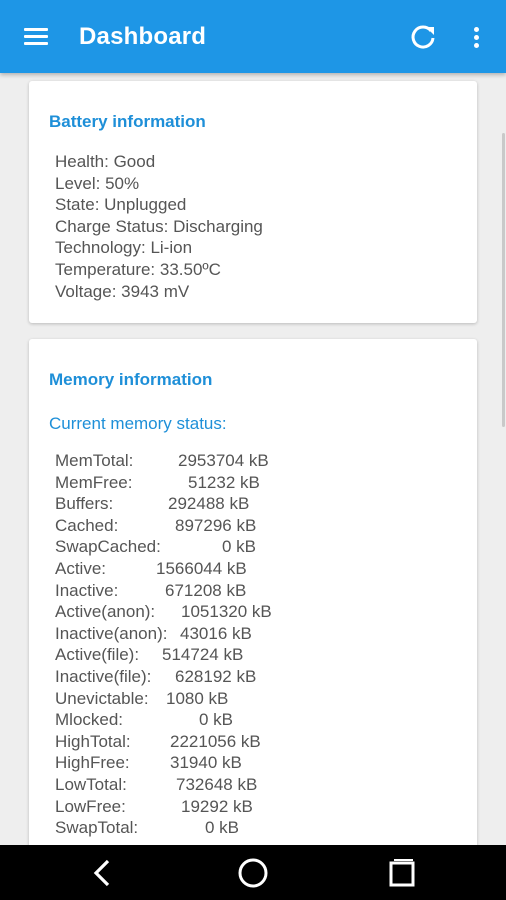 The image size is (506, 900). What do you see at coordinates (97, 183) in the screenshot?
I see `battery-level: Level: 50%` at bounding box center [97, 183].